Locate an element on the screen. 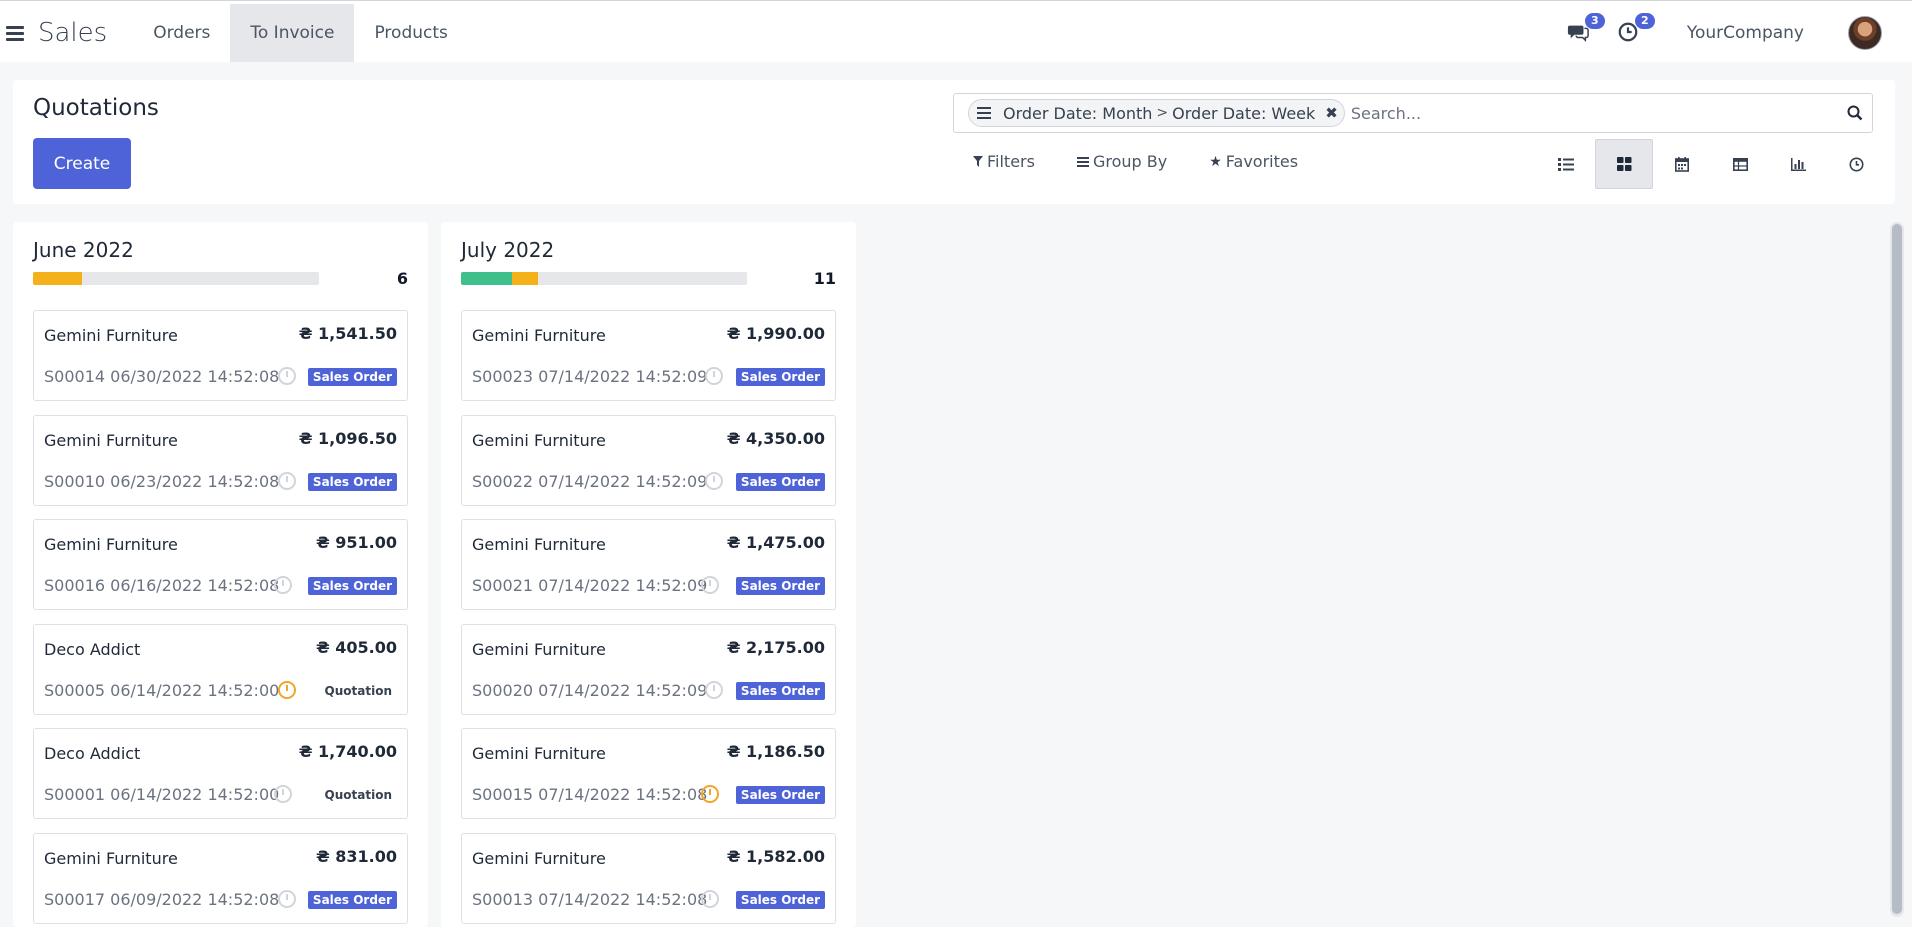  pivot-view-button is located at coordinates (1740, 164).